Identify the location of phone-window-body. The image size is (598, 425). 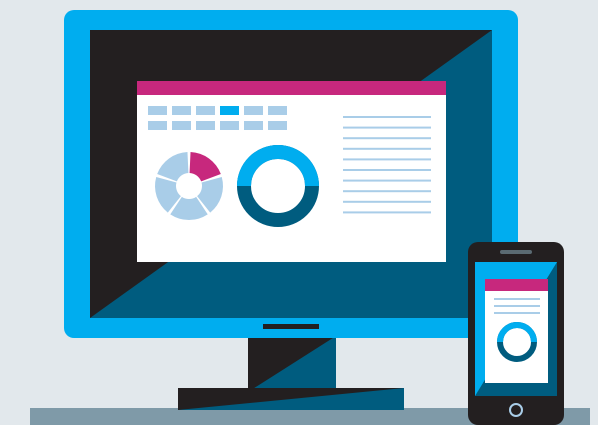
(516, 331).